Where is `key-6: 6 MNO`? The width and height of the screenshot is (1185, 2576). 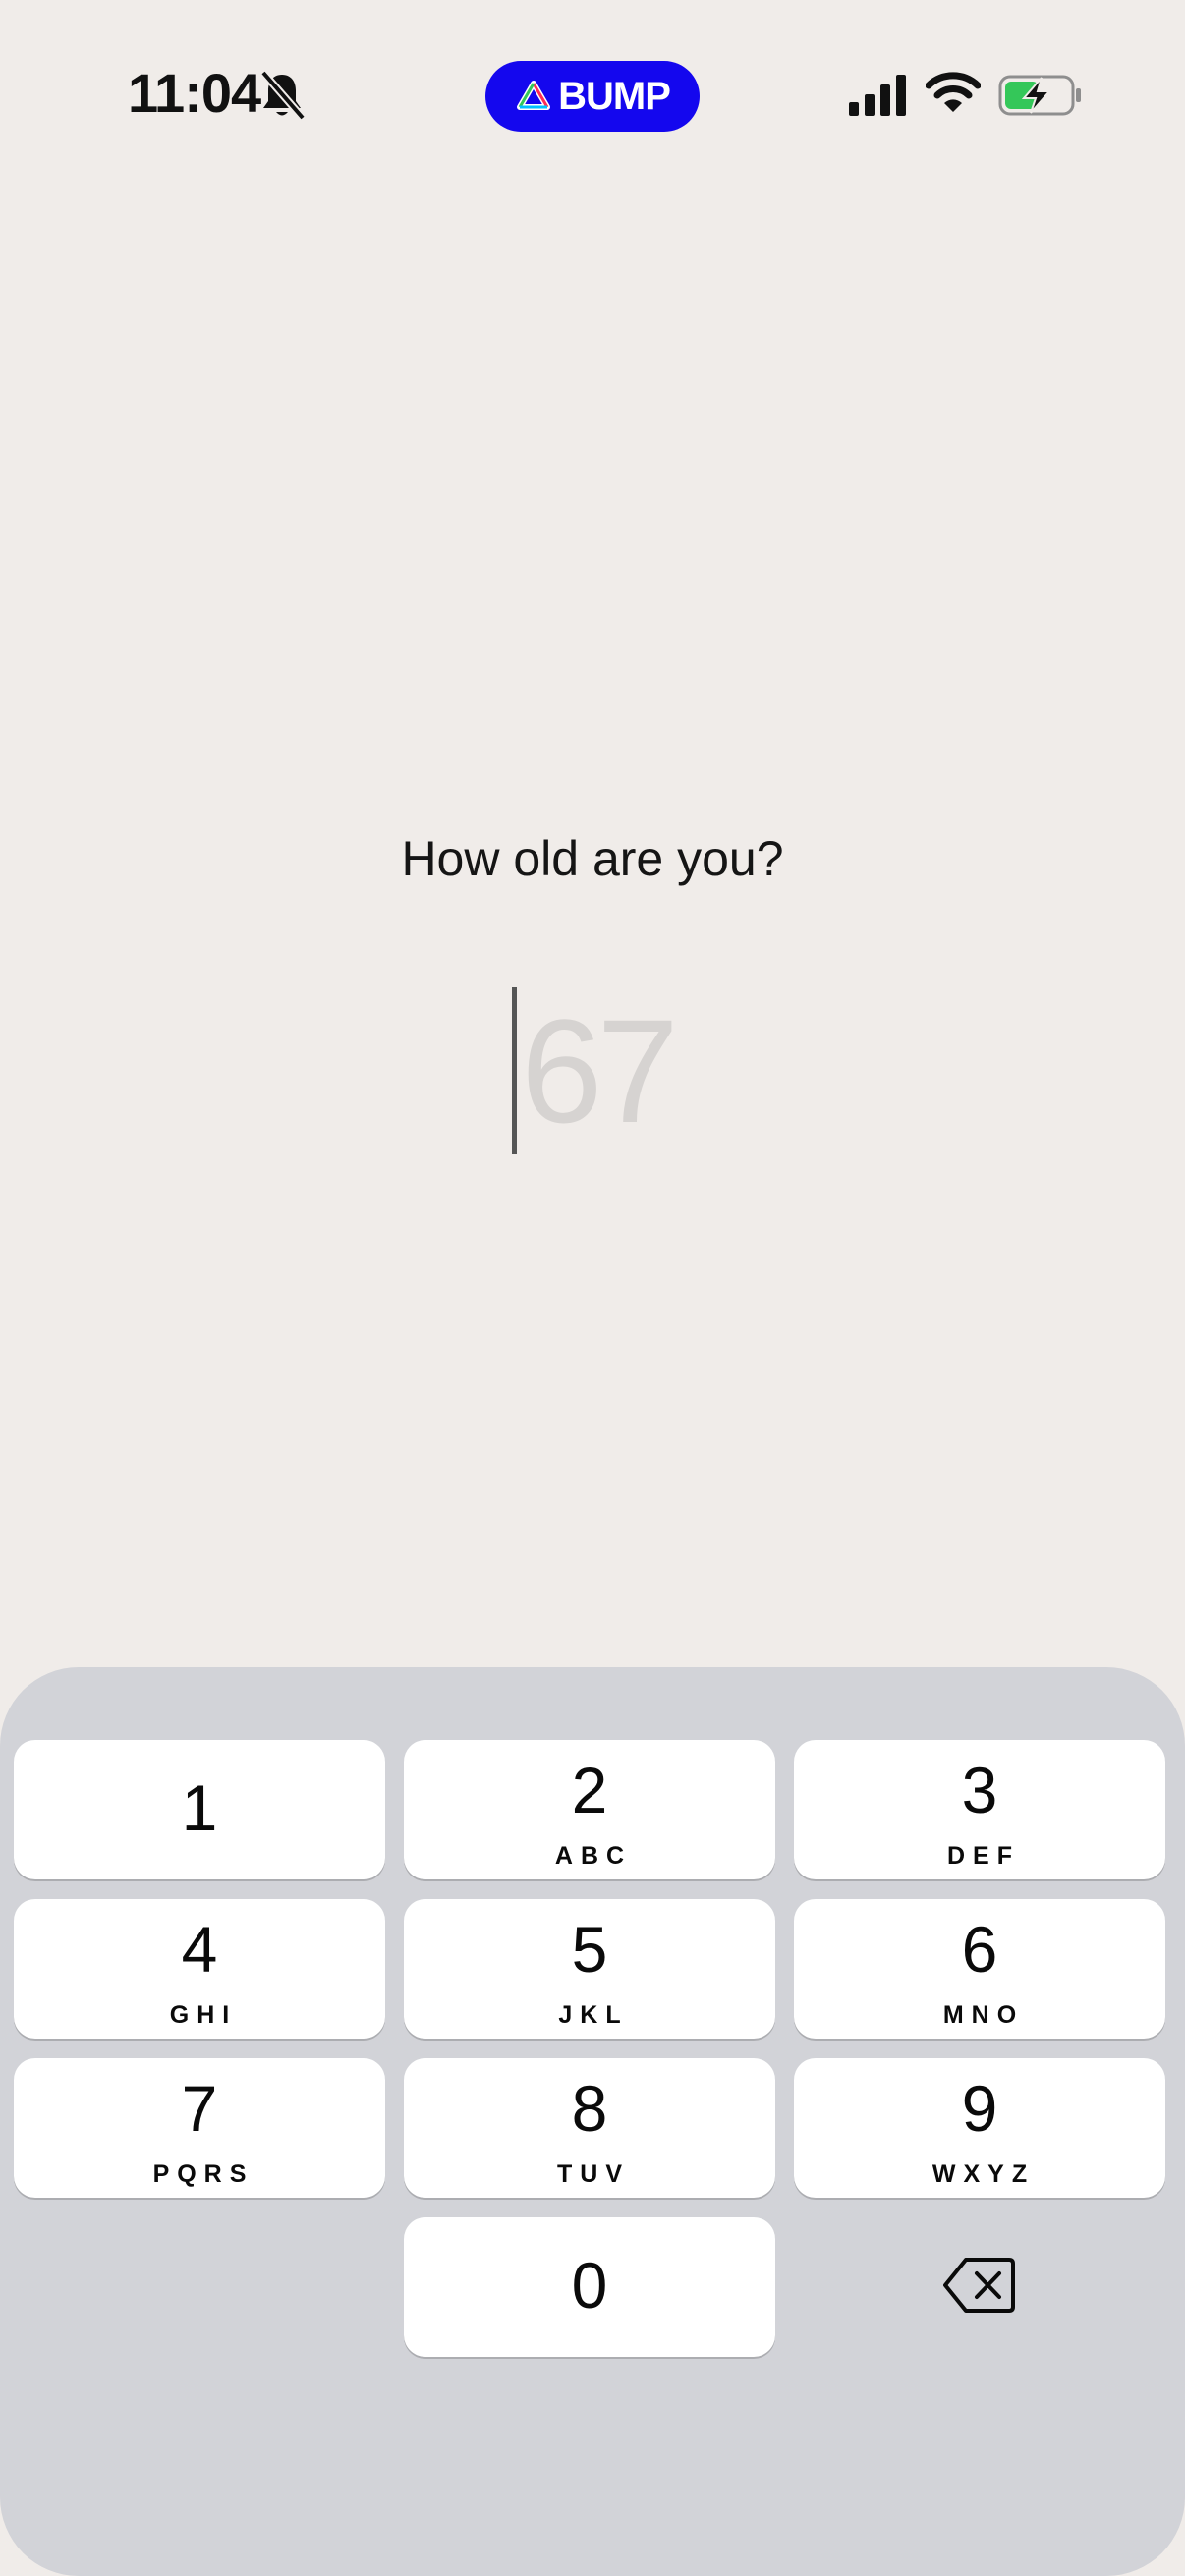
key-6: 6 MNO is located at coordinates (980, 1969).